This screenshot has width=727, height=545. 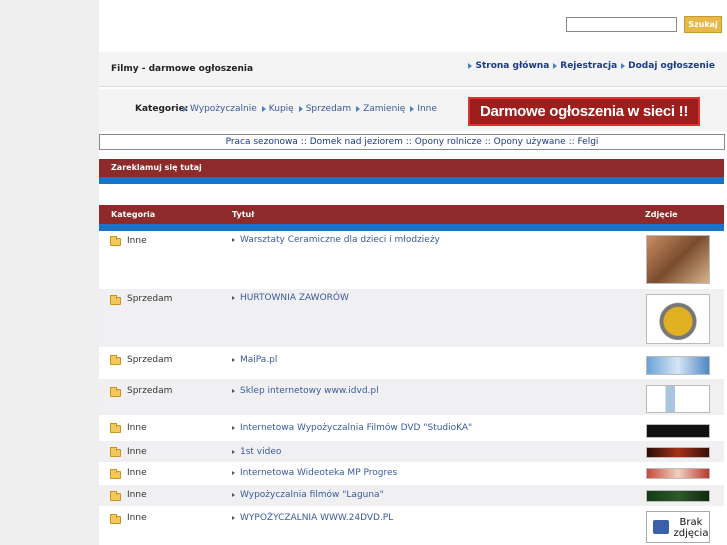 What do you see at coordinates (411, 452) in the screenshot?
I see `table-row: Inne 1st video` at bounding box center [411, 452].